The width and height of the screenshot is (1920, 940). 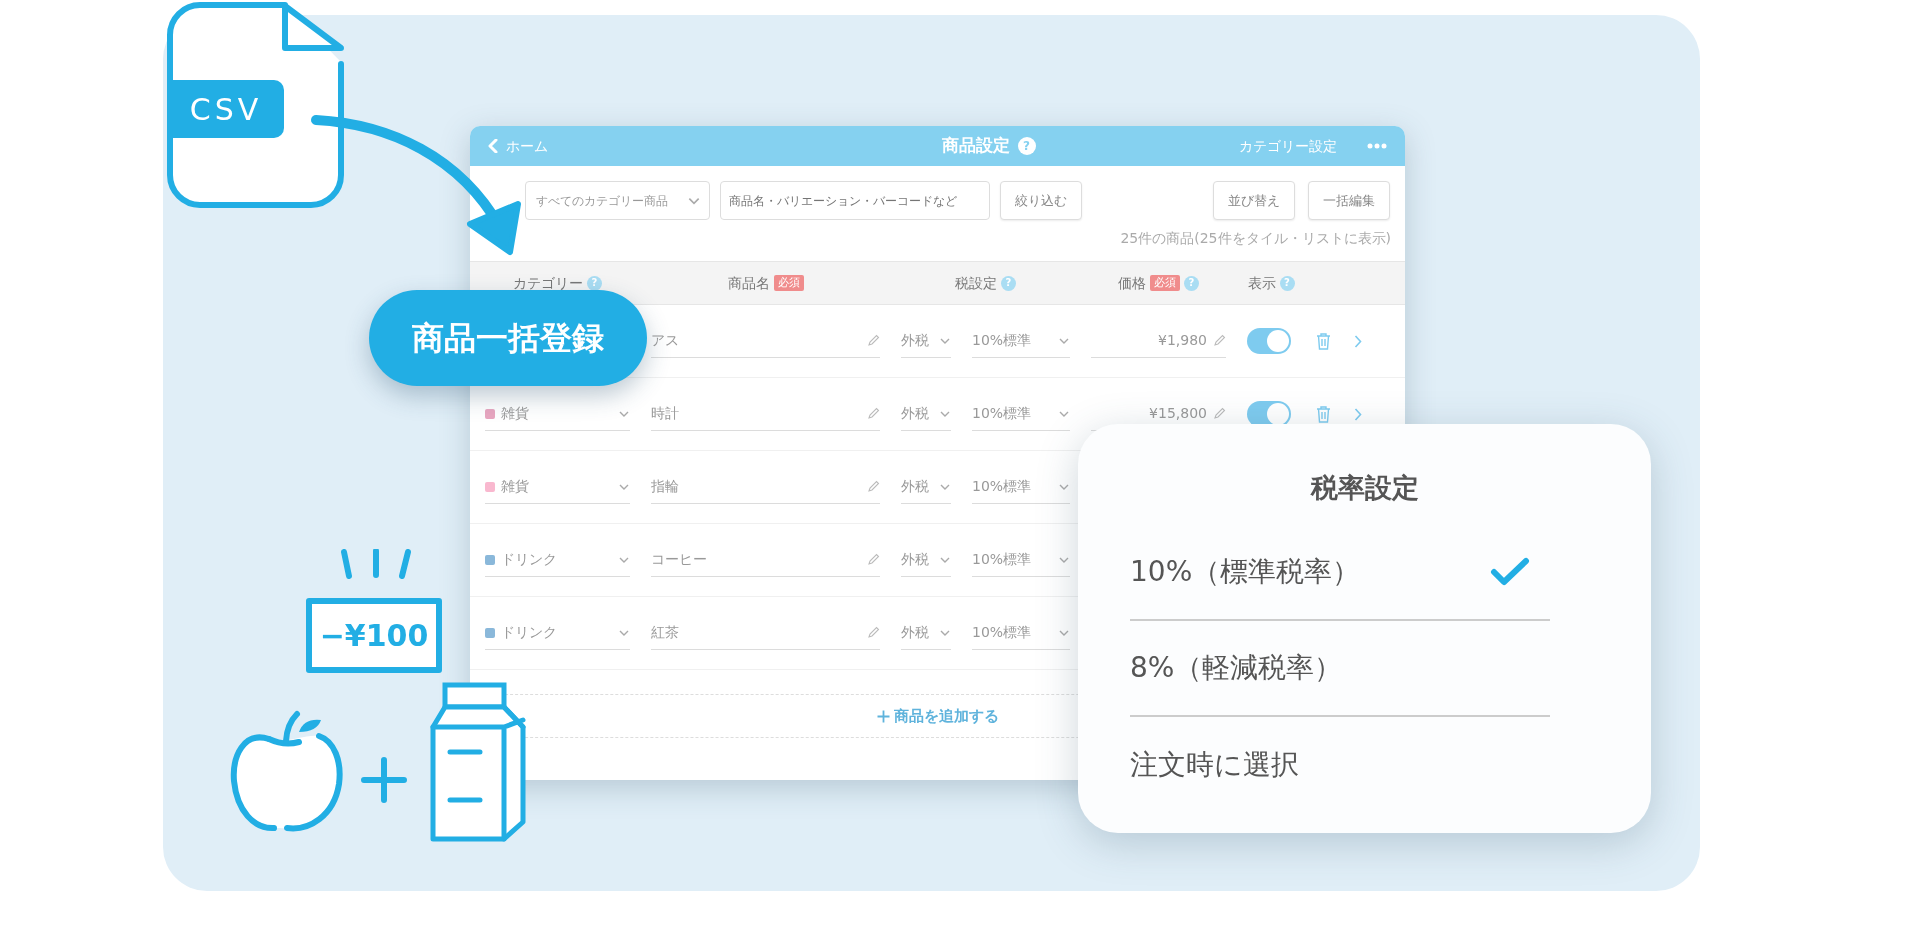 What do you see at coordinates (748, 283) in the screenshot?
I see `column-header: 商品名` at bounding box center [748, 283].